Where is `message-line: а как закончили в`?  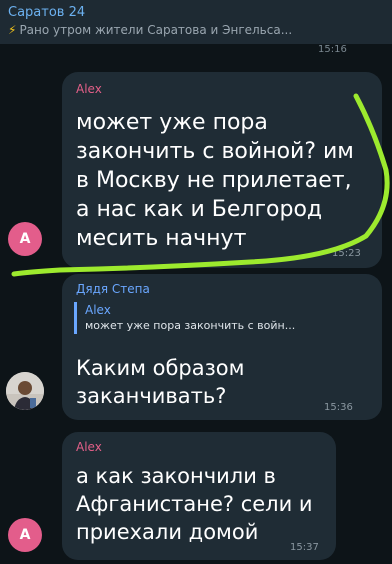
message-line: а как закончили в is located at coordinates (176, 476).